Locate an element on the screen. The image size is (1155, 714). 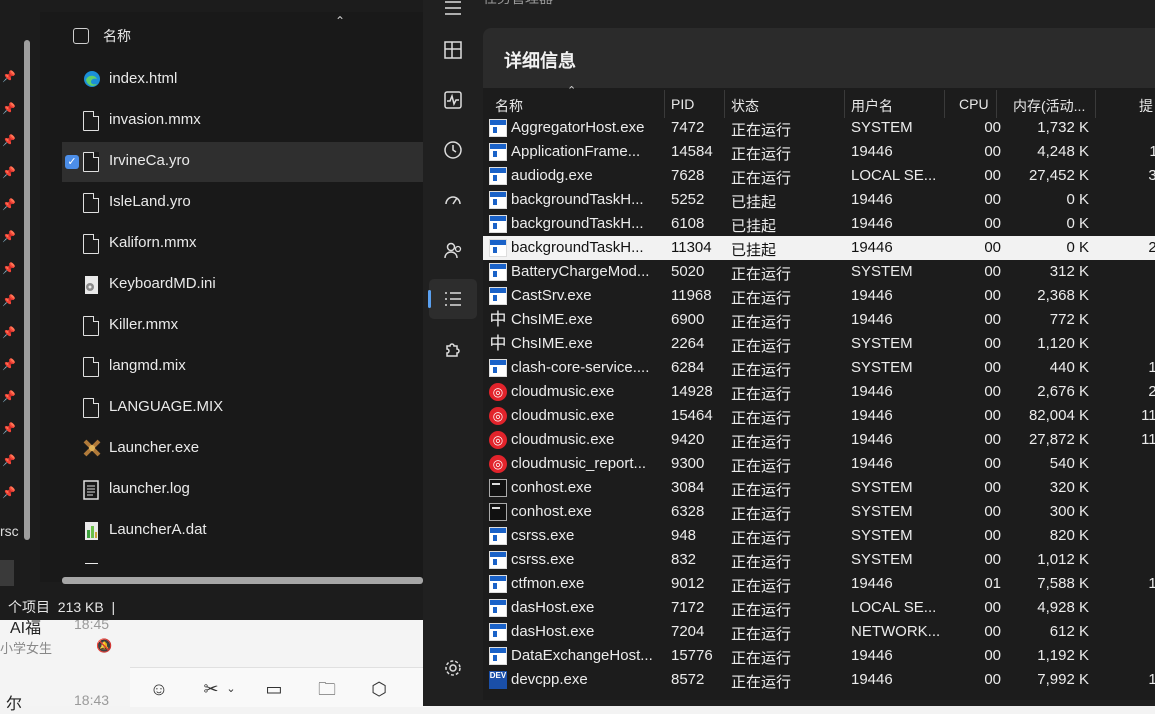
file-row: invasion.mmx is located at coordinates (242, 121).